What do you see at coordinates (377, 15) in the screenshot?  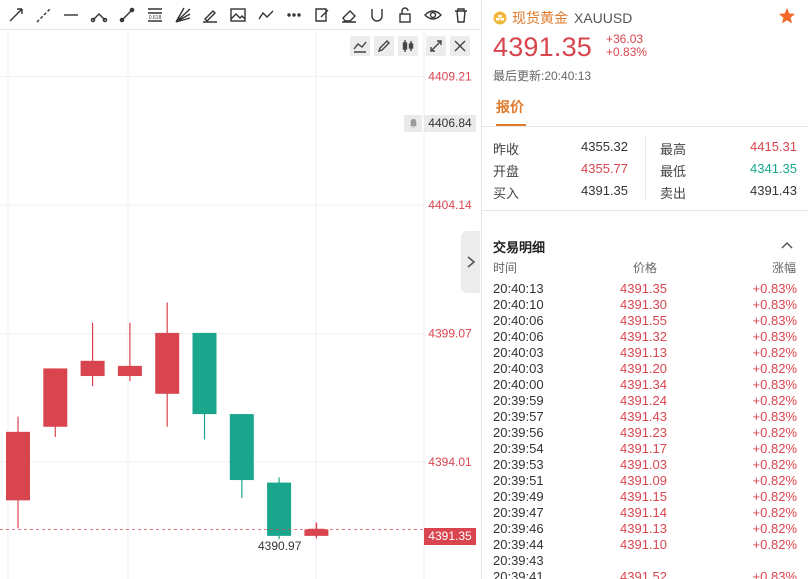 I see `magnet-icon` at bounding box center [377, 15].